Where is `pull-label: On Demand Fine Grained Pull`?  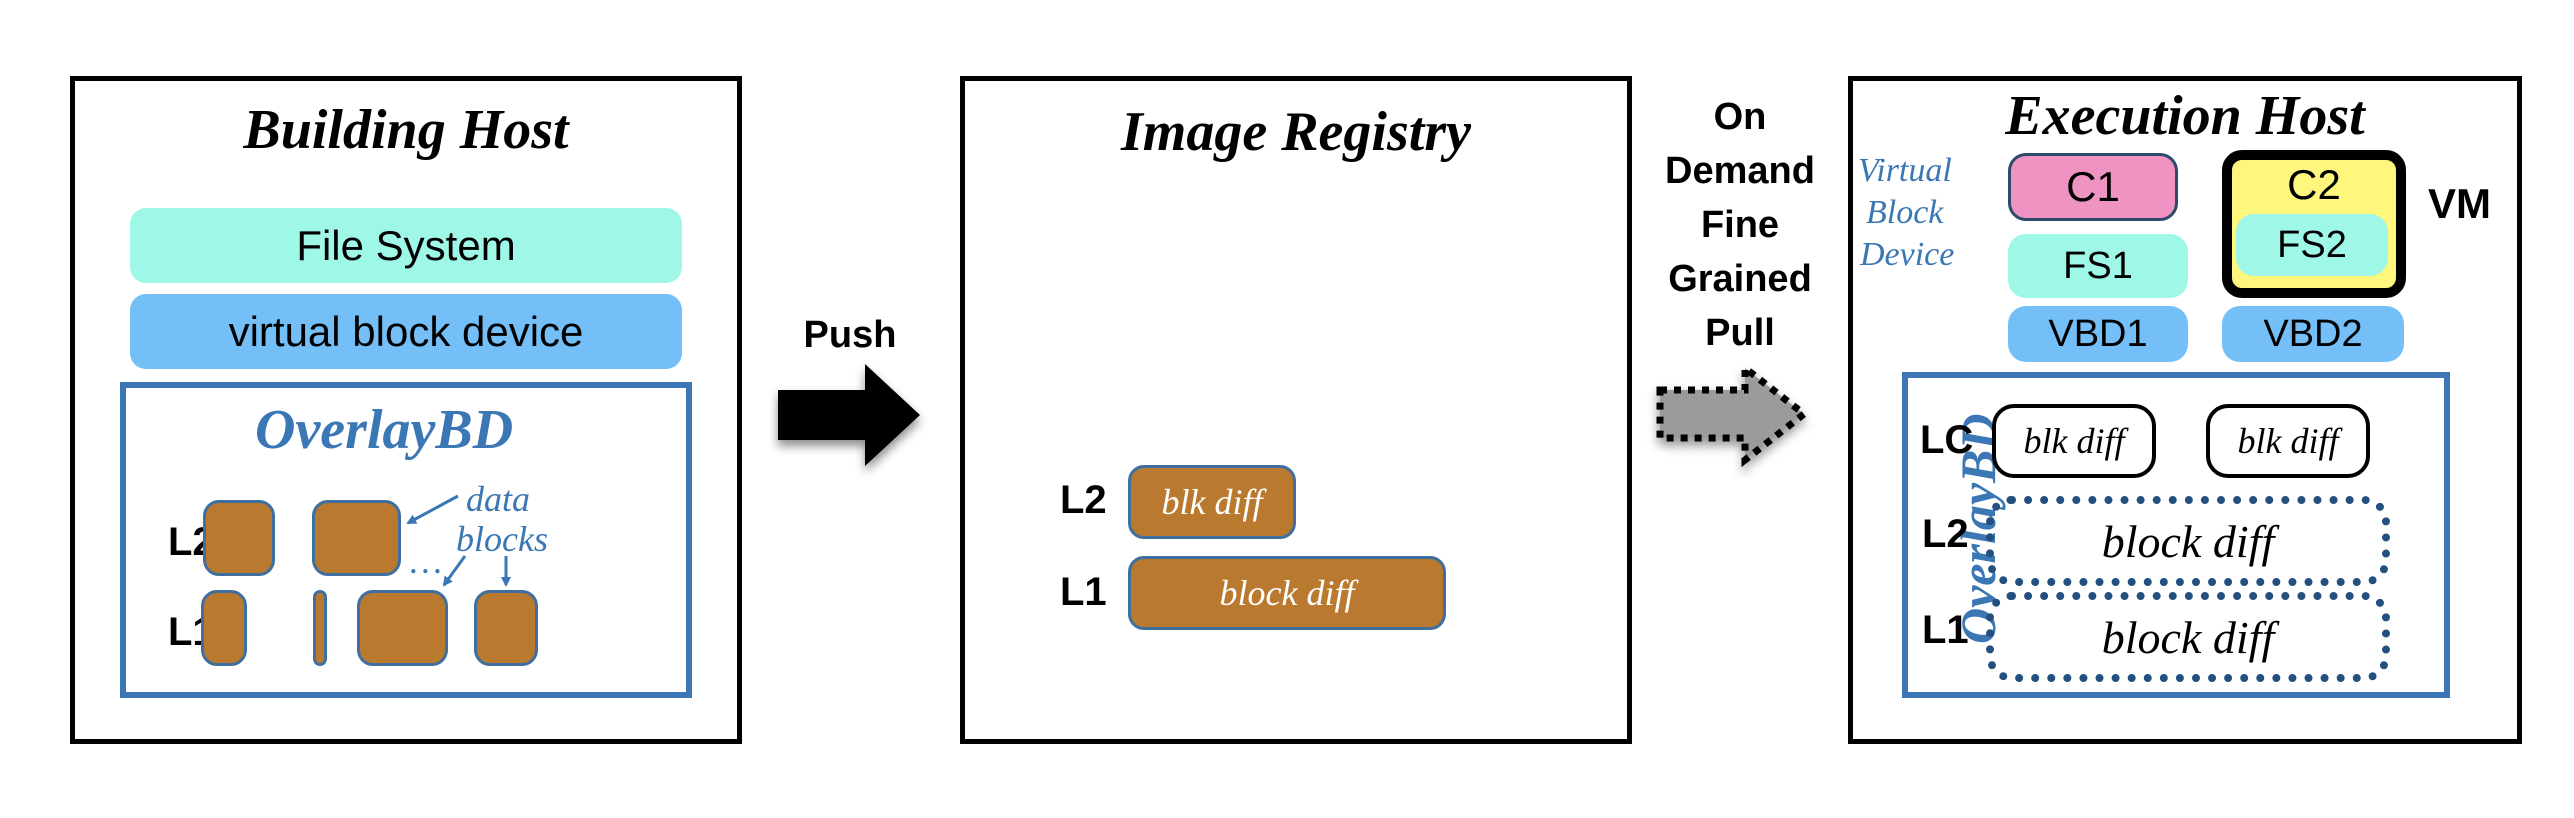 pull-label: On Demand Fine Grained Pull is located at coordinates (1740, 225).